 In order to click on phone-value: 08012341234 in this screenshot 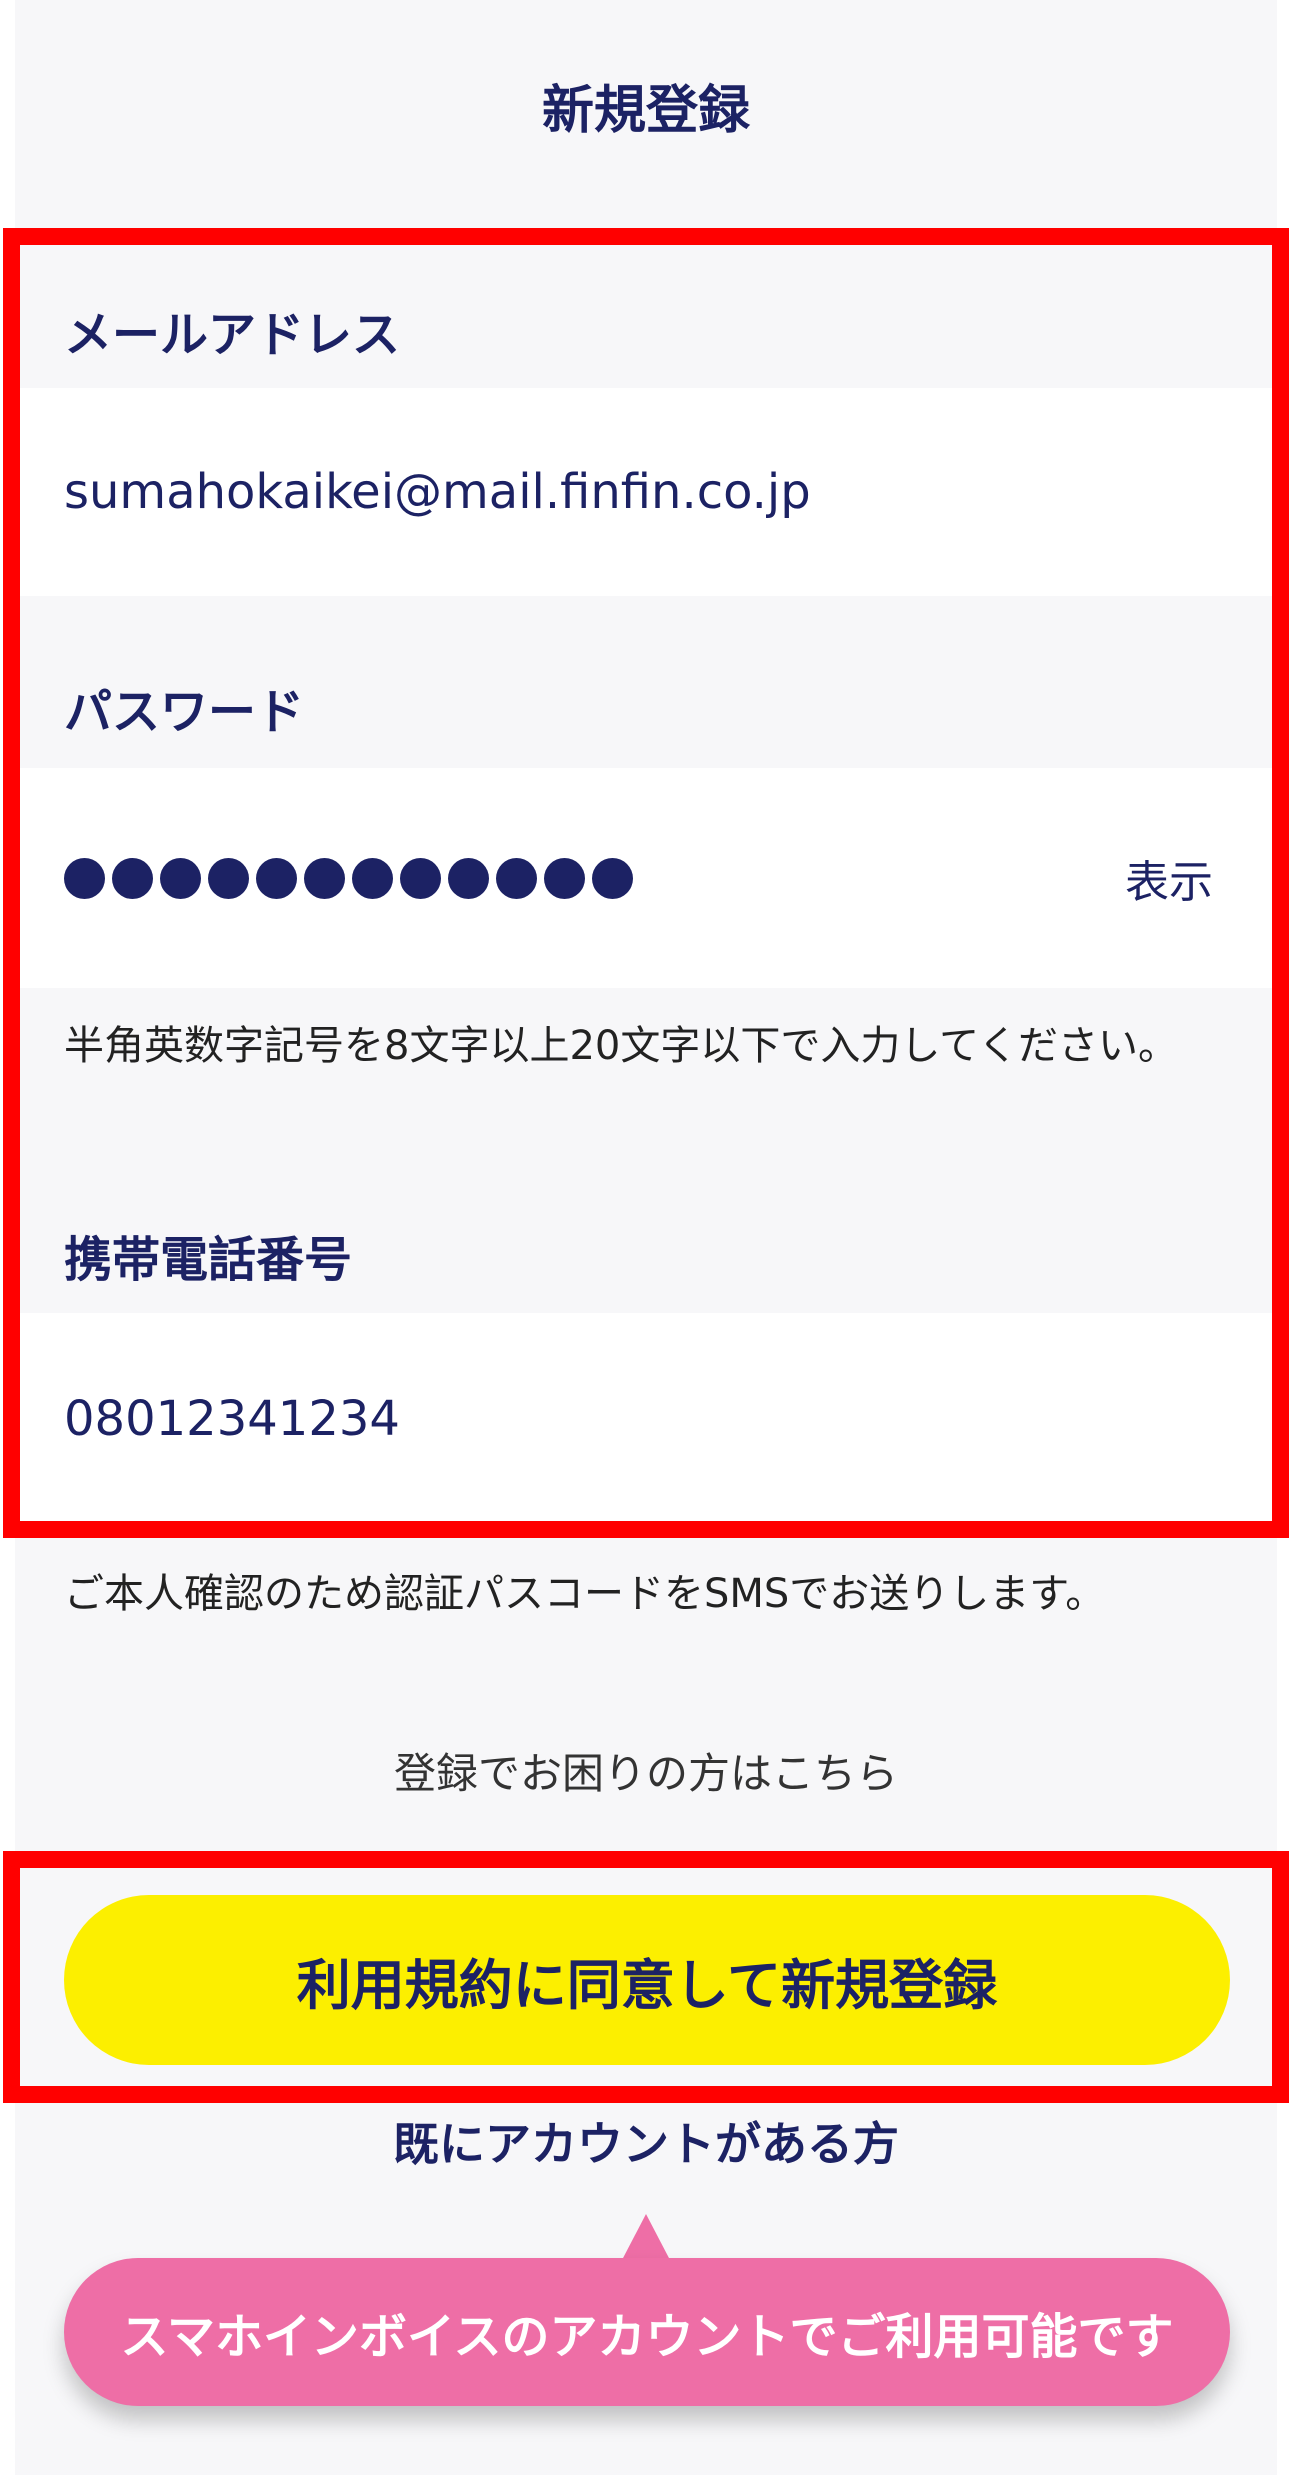, I will do `click(232, 1419)`.